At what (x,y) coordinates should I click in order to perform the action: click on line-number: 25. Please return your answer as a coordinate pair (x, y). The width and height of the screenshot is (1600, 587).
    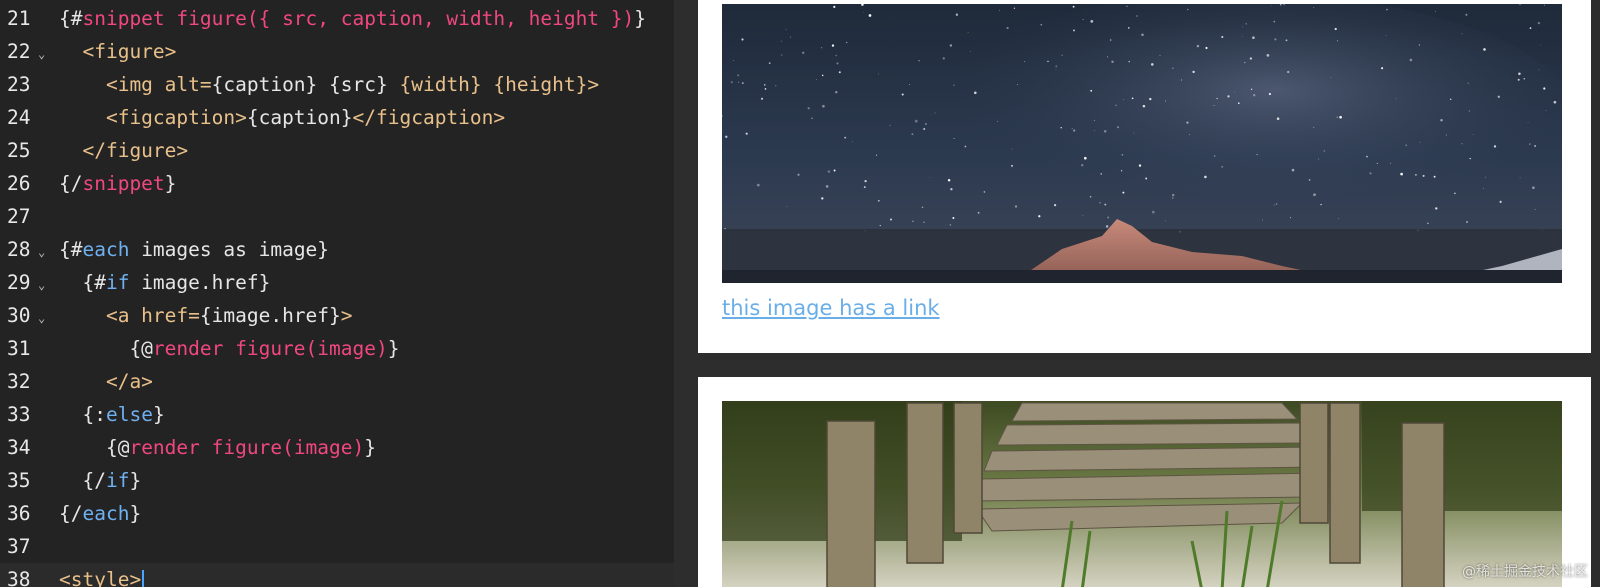
    Looking at the image, I should click on (19, 150).